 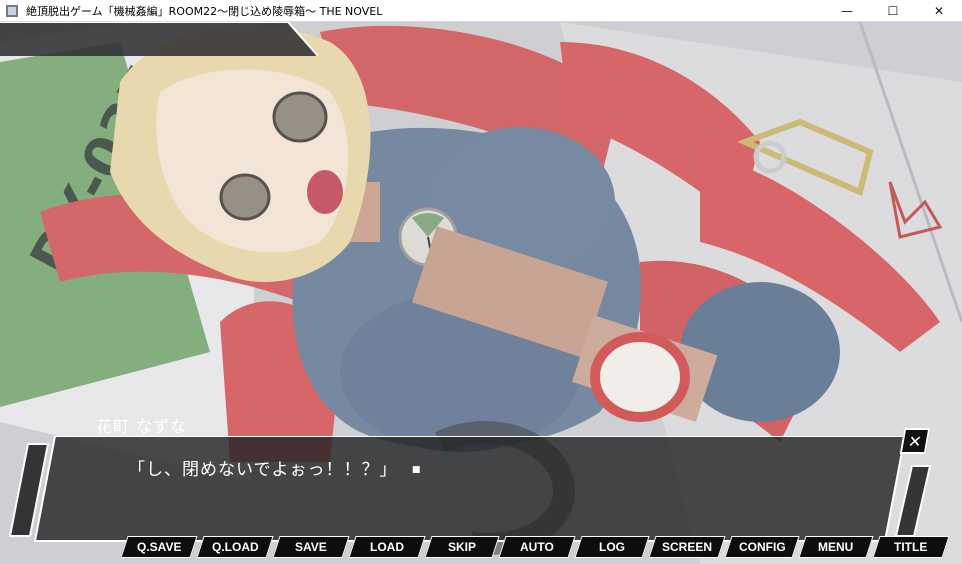 What do you see at coordinates (462, 547) in the screenshot?
I see `skip-button: SKIP` at bounding box center [462, 547].